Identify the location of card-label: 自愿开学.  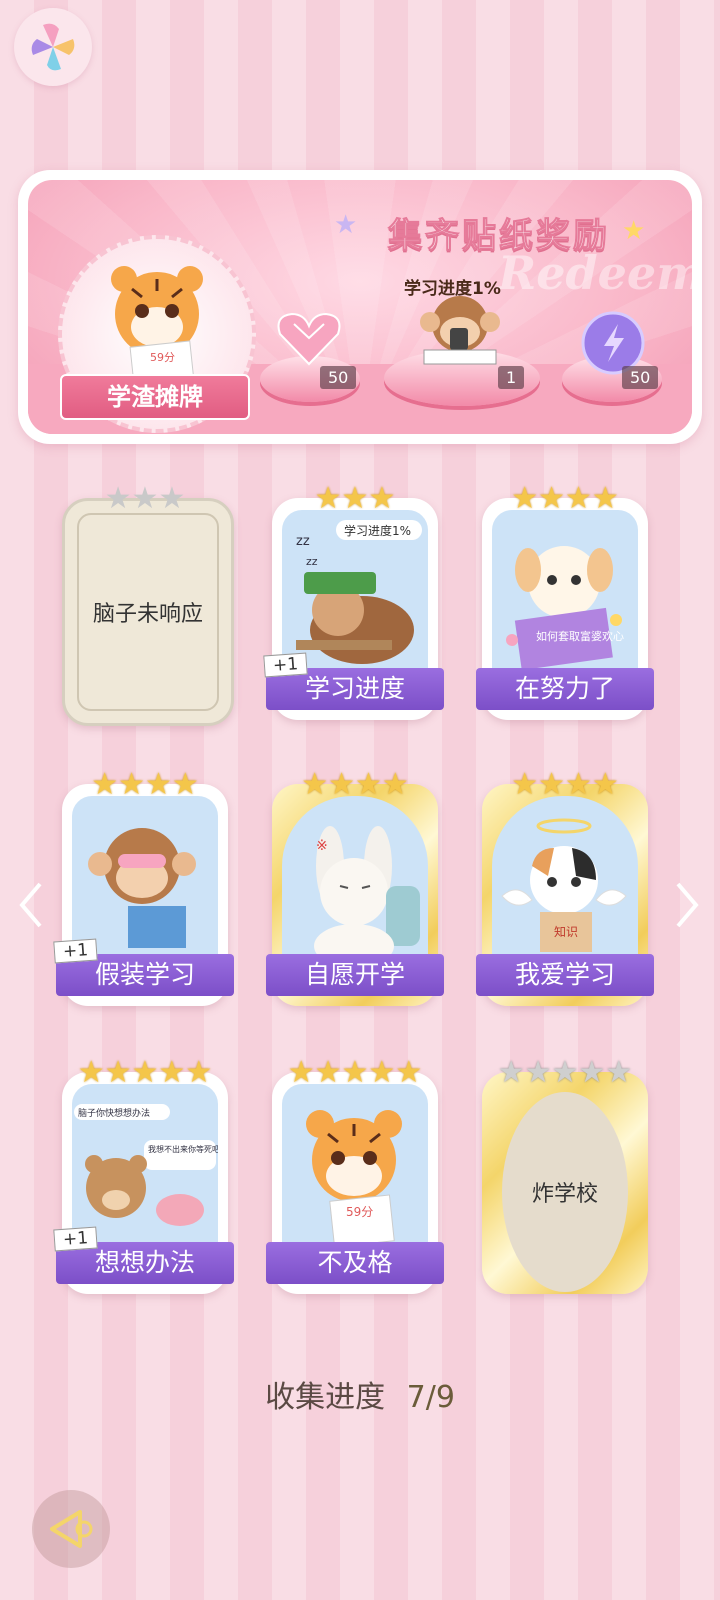
(355, 975).